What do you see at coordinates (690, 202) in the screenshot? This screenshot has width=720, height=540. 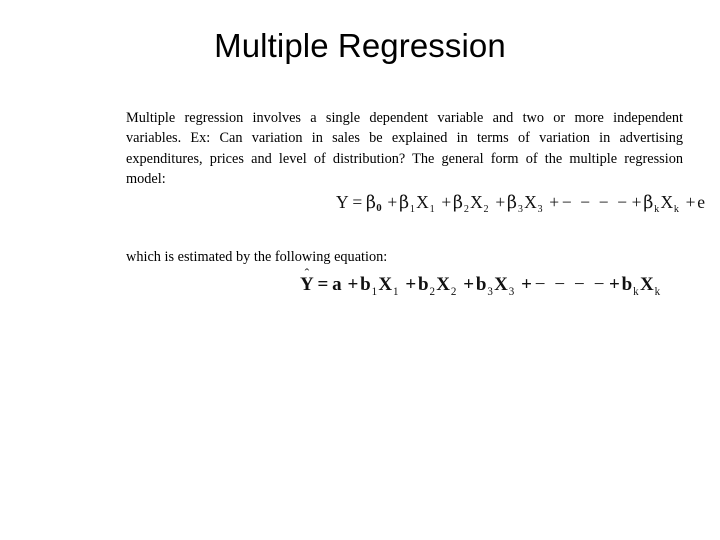 I see `equation-model-plus-6: +` at bounding box center [690, 202].